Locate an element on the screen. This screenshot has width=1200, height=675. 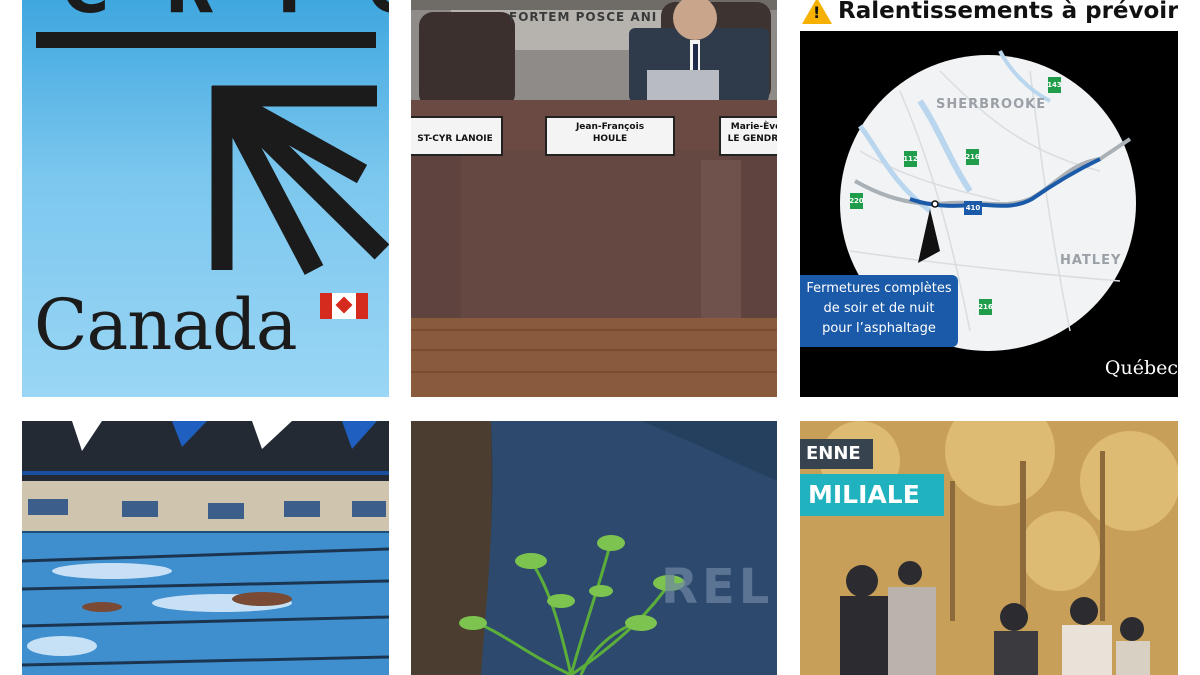
map-title-row: ! Ralentissements à prévoir is located at coordinates (989, 13).